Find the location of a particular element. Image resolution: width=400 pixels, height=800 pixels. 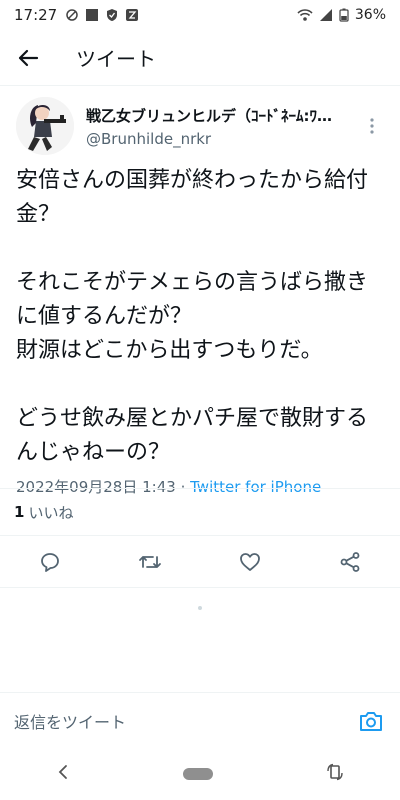

camera-icon is located at coordinates (371, 721).